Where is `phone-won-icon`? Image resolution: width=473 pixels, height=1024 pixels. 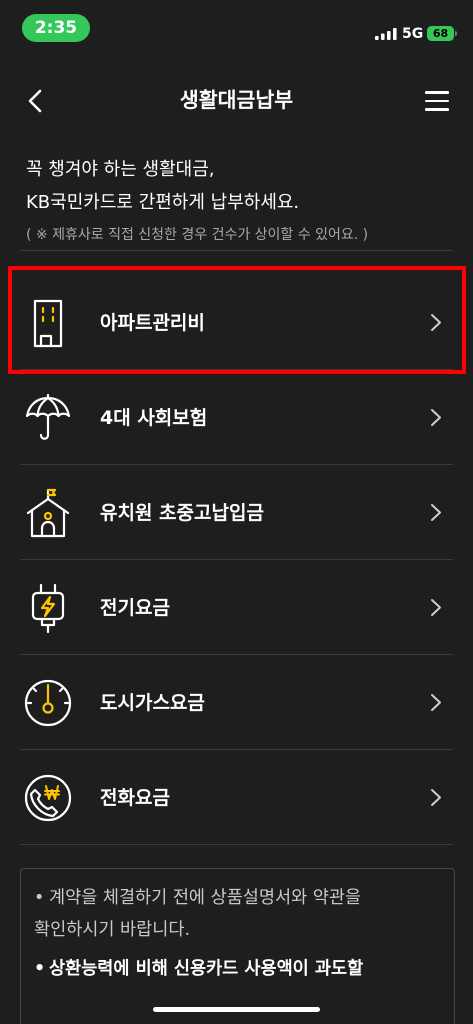
phone-won-icon is located at coordinates (48, 797).